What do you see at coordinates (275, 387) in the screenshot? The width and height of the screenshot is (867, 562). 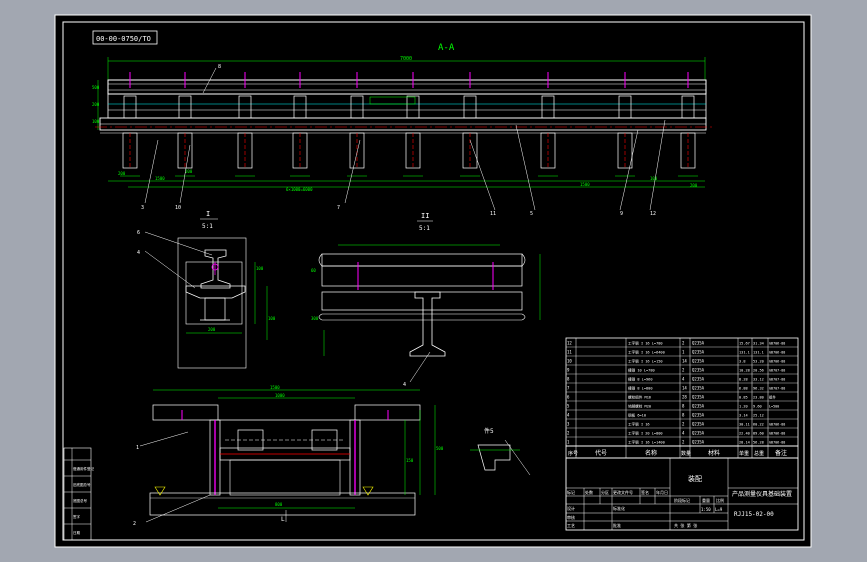 I see `front-dim-top: 1500` at bounding box center [275, 387].